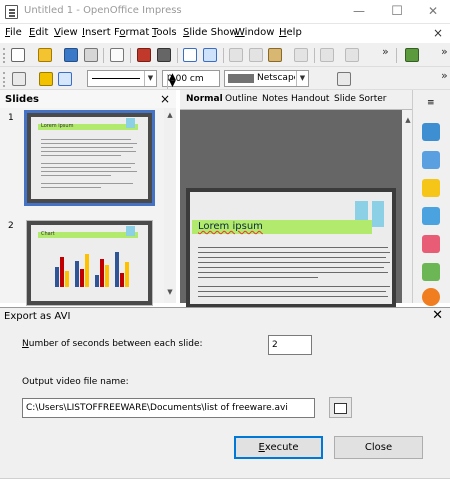 The width and height of the screenshot is (450, 479). Describe the element at coordinates (11, 12) in the screenshot. I see `impress-app-icon` at that location.